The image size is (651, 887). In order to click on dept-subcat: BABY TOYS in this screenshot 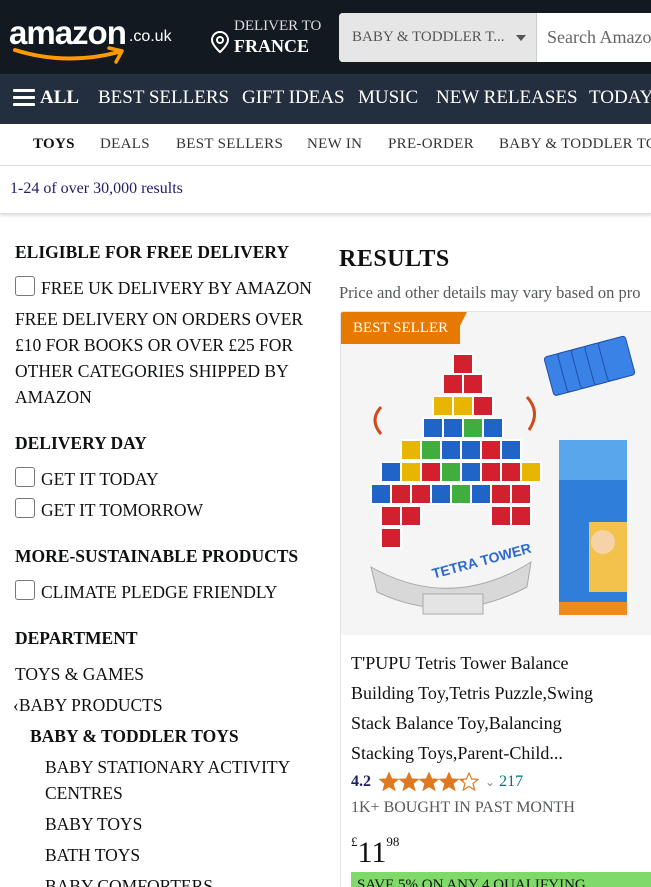, I will do `click(93, 824)`.